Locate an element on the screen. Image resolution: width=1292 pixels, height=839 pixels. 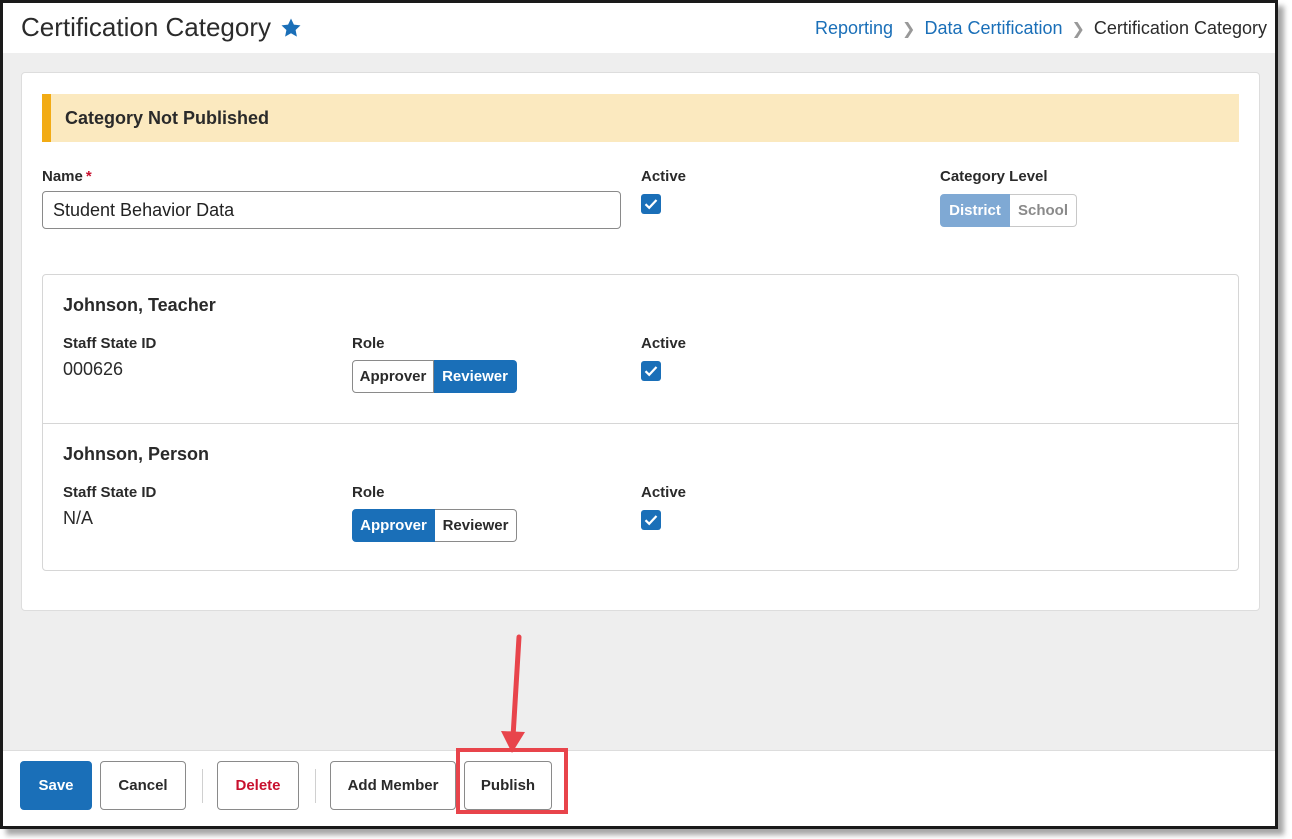
status-banner: Category Not Published is located at coordinates (640, 118).